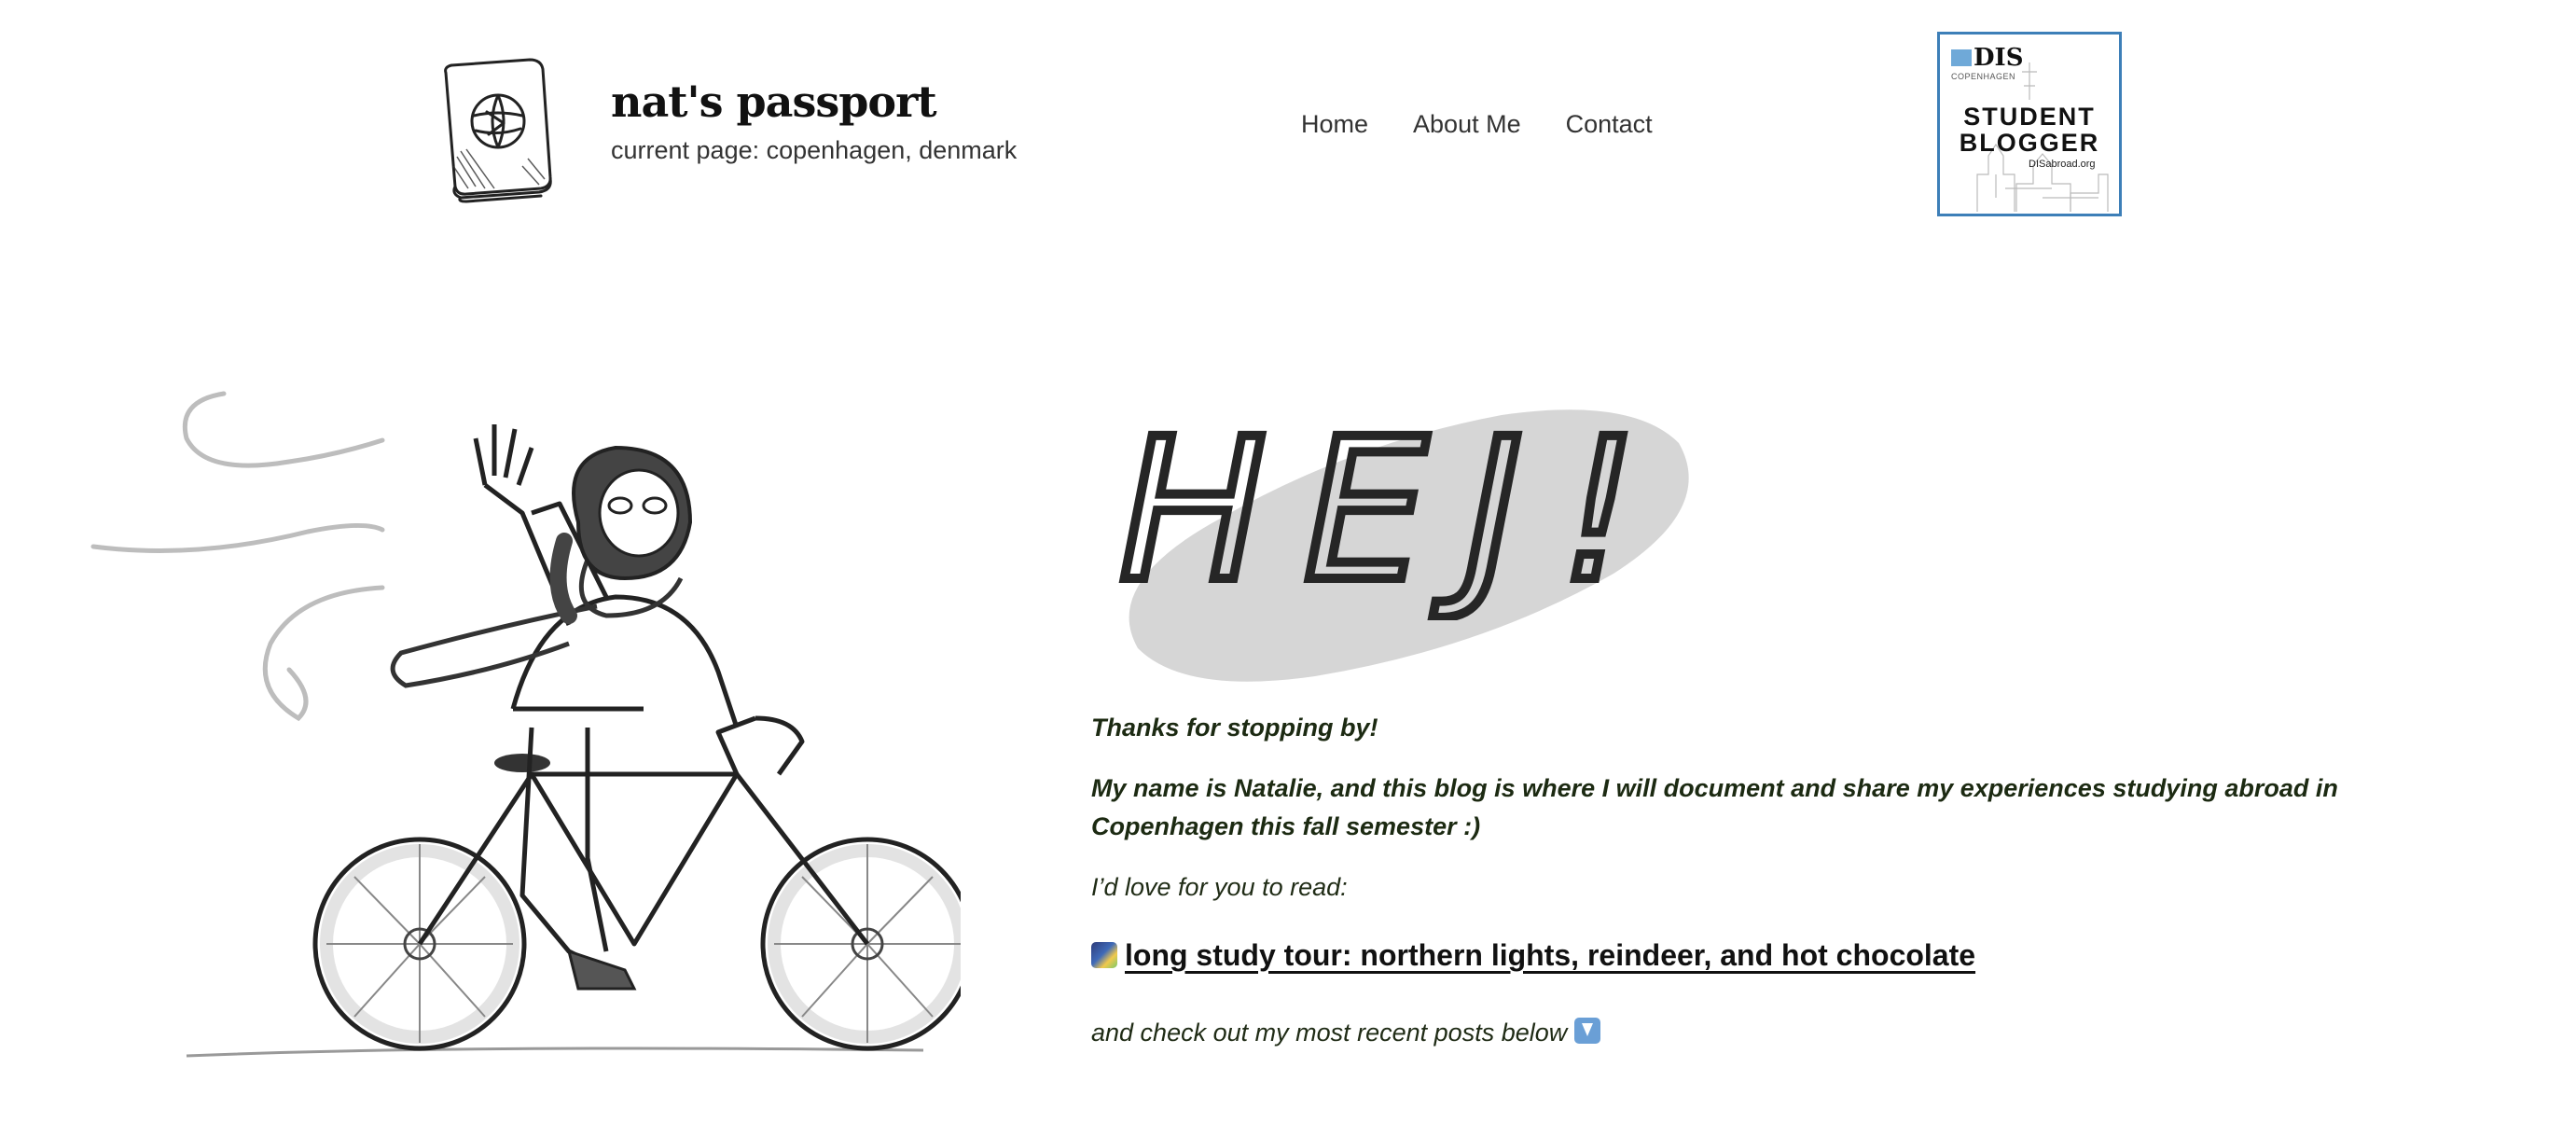 The image size is (2576, 1123). What do you see at coordinates (774, 101) in the screenshot?
I see `site-title: nat's passport` at bounding box center [774, 101].